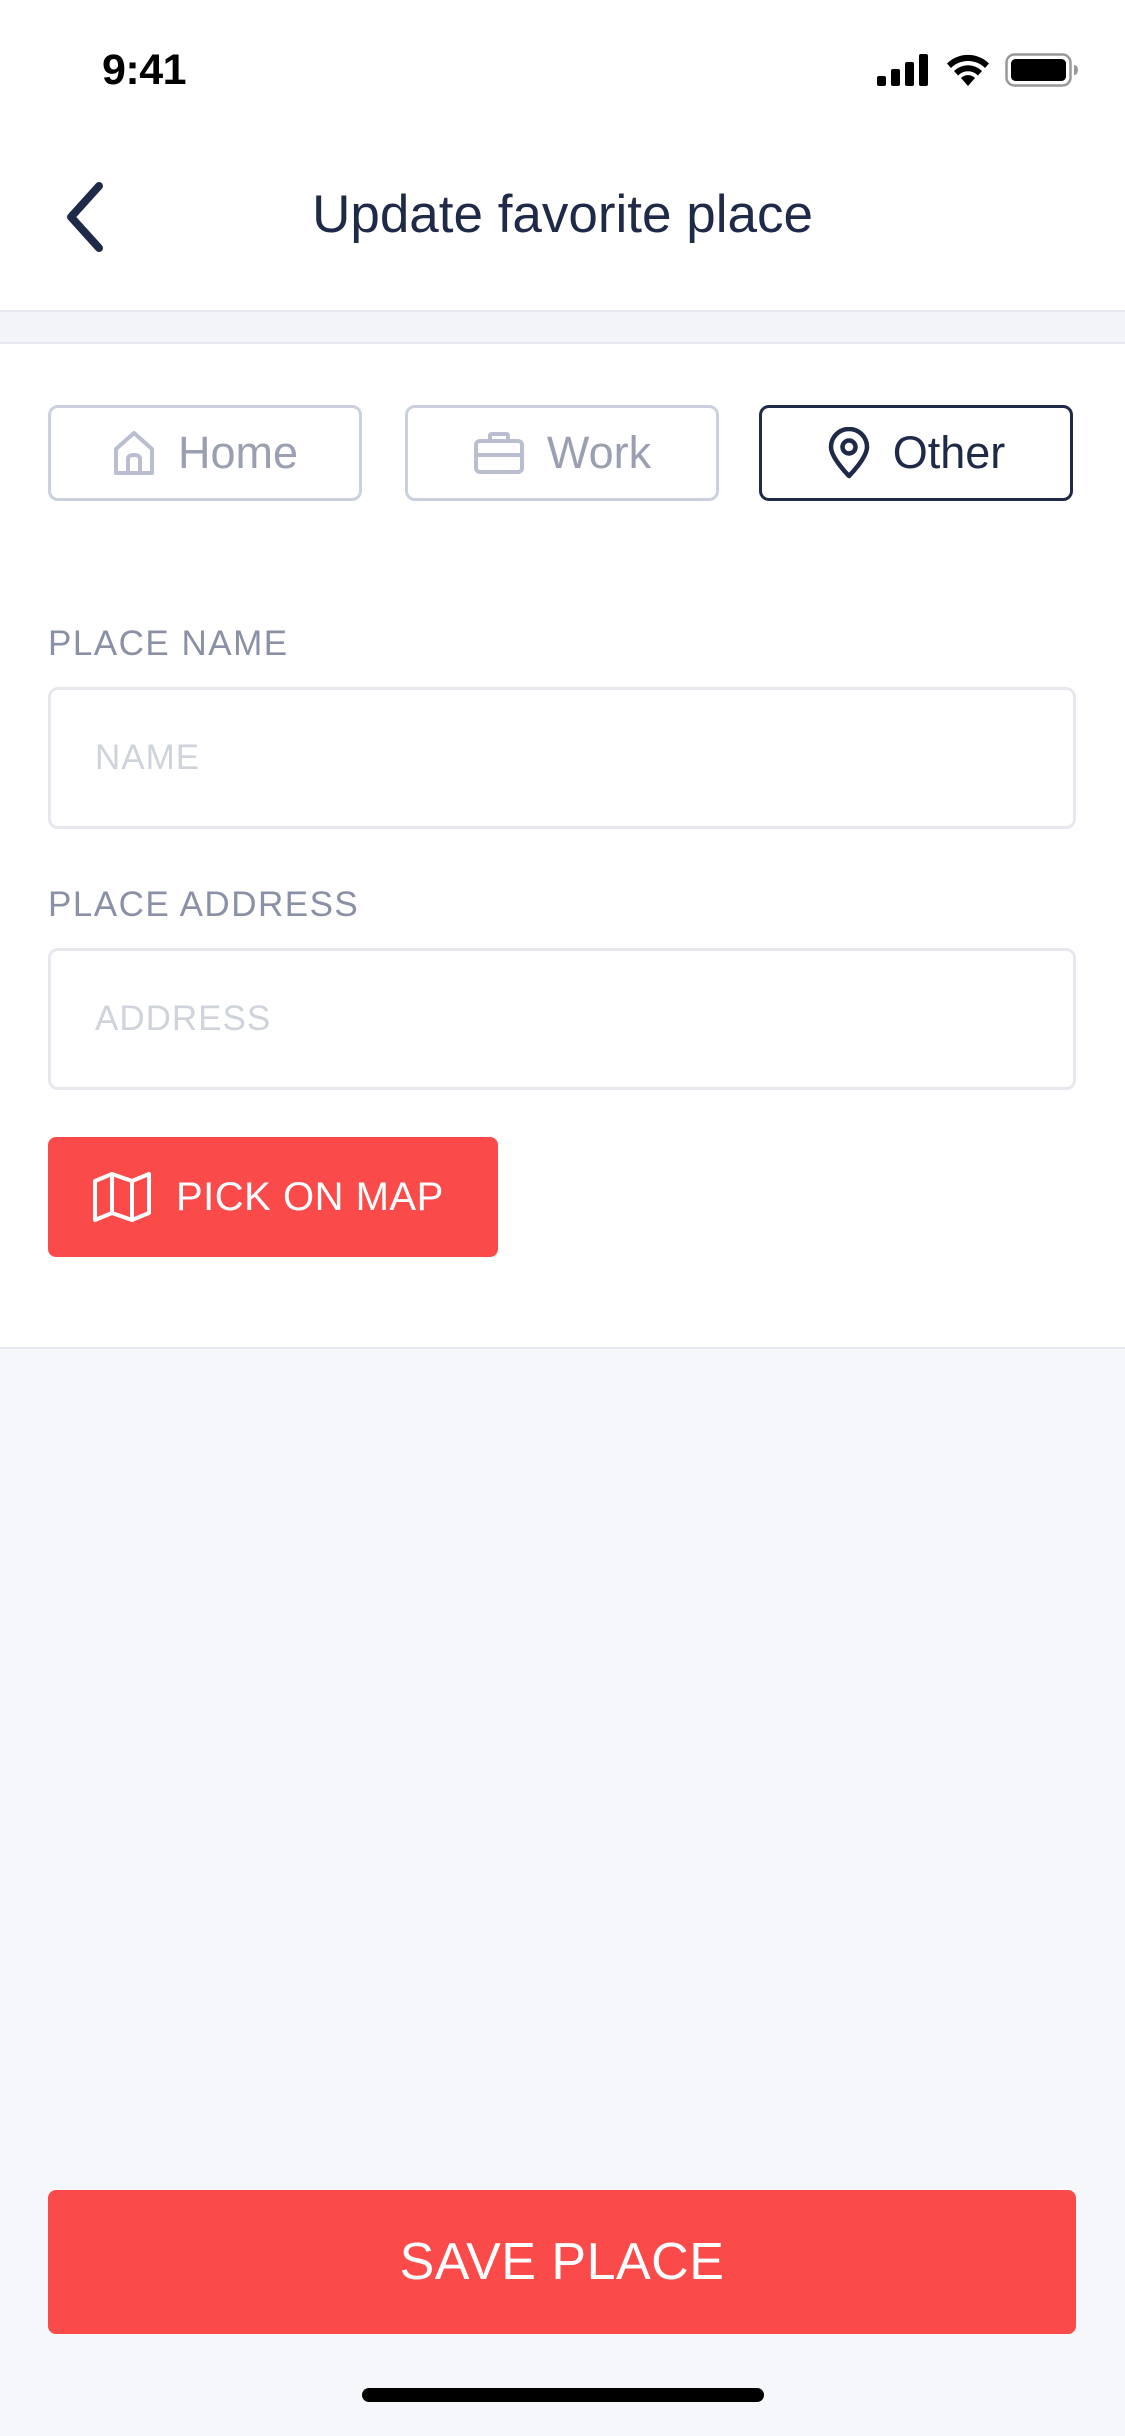 The height and width of the screenshot is (2436, 1125). I want to click on briefcase-icon, so click(498, 453).